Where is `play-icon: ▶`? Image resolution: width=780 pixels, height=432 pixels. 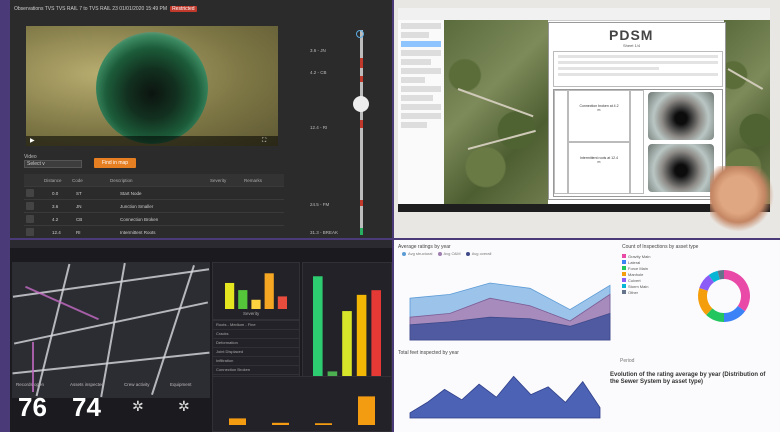 play-icon: ▶ is located at coordinates (33, 141).